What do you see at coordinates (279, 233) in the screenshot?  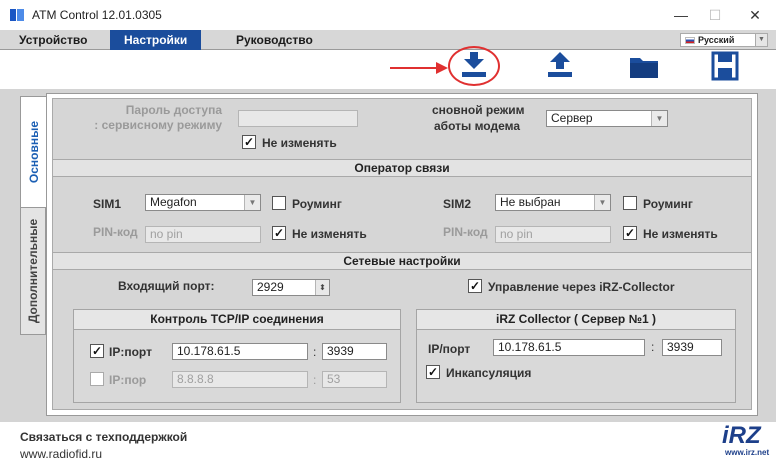 I see `sim1-no-change-checkbox: ✓` at bounding box center [279, 233].